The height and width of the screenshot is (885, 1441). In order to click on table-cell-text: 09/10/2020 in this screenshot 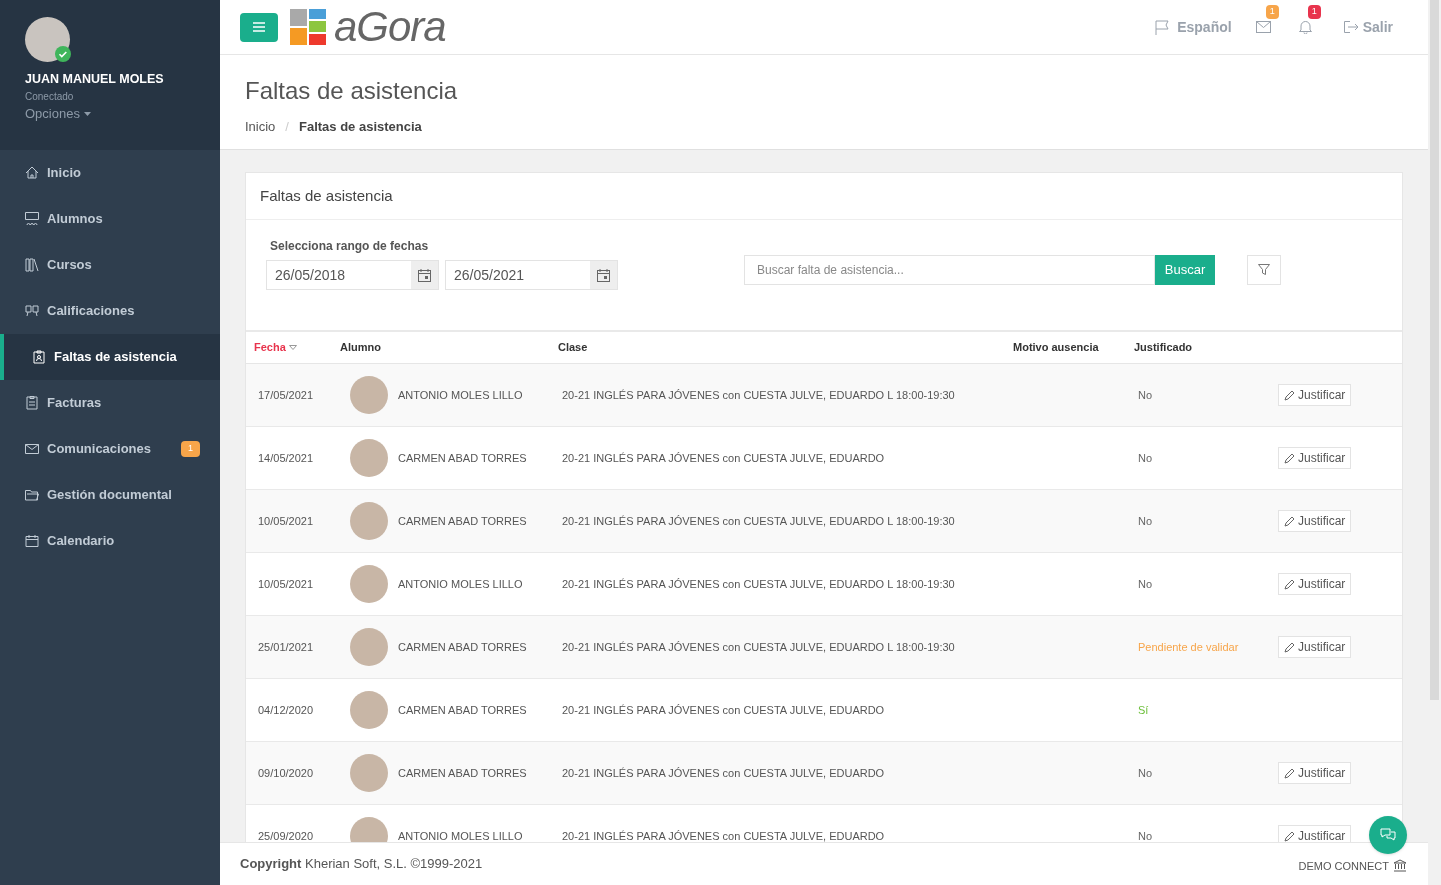, I will do `click(286, 773)`.